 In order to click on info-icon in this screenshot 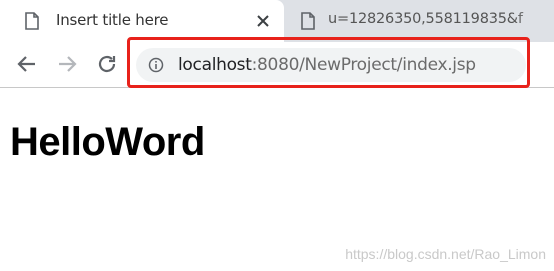, I will do `click(156, 65)`.